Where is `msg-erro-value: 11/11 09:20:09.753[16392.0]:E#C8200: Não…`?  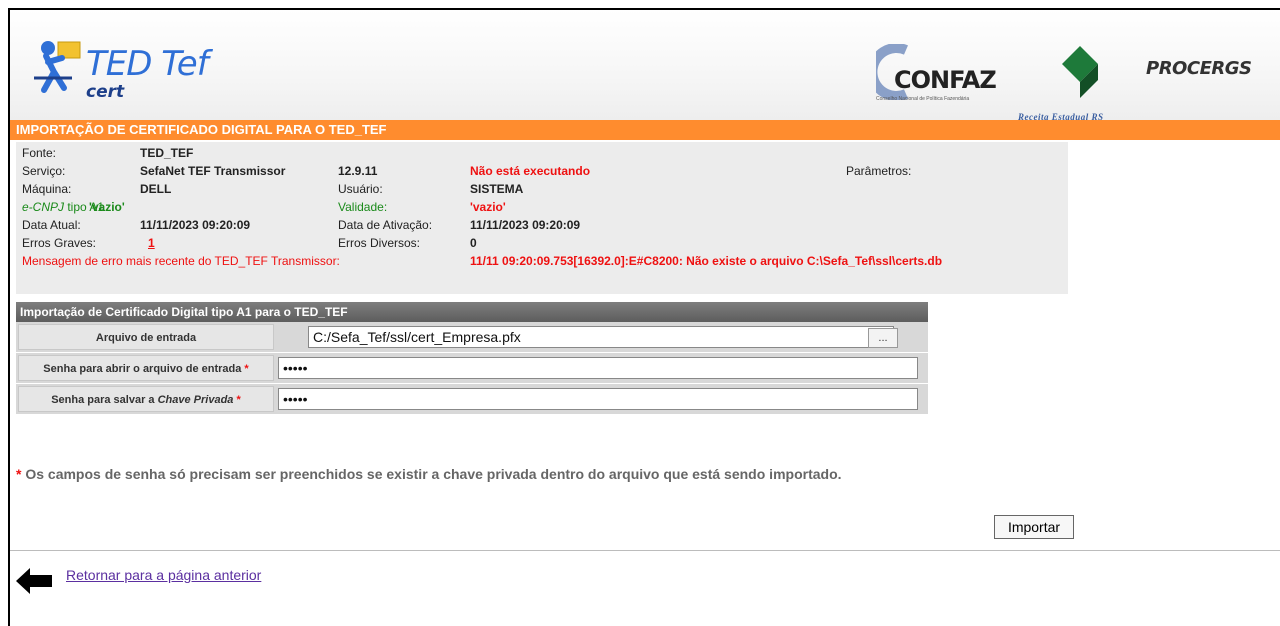
msg-erro-value: 11/11 09:20:09.753[16392.0]:E#C8200: Não… is located at coordinates (706, 261).